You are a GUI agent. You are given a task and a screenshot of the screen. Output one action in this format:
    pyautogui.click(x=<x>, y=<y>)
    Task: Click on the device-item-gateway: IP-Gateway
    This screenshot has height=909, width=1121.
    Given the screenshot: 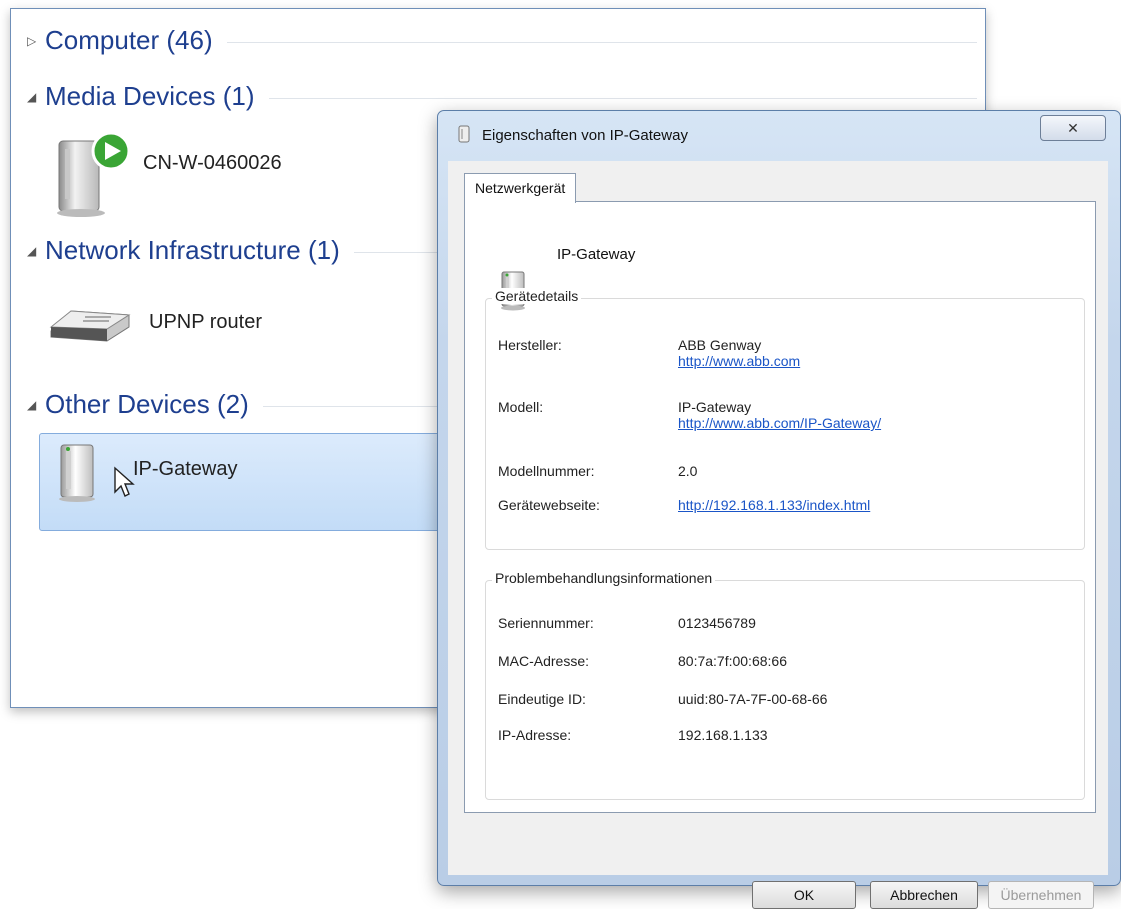 What is the action you would take?
    pyautogui.click(x=146, y=472)
    